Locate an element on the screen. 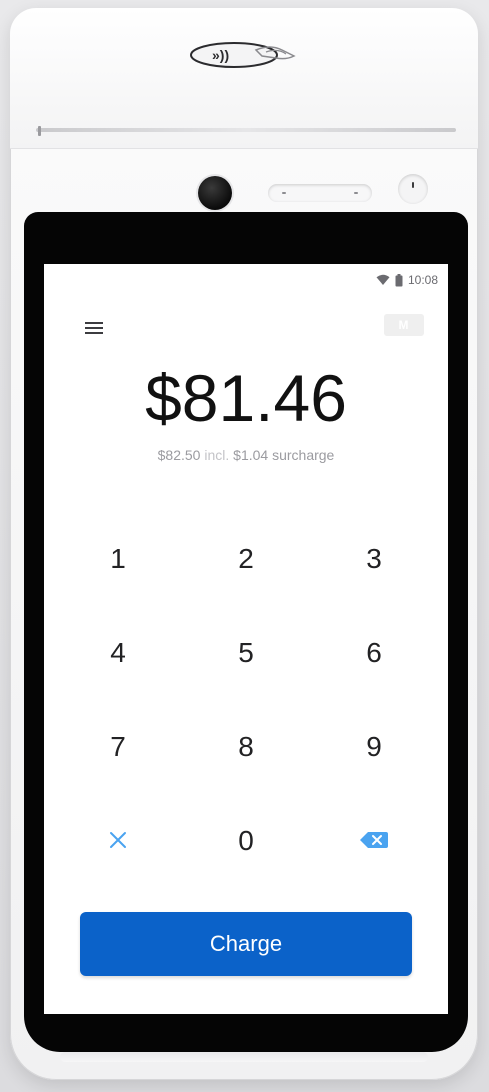 The image size is (489, 1092). key-8: 8 is located at coordinates (246, 747).